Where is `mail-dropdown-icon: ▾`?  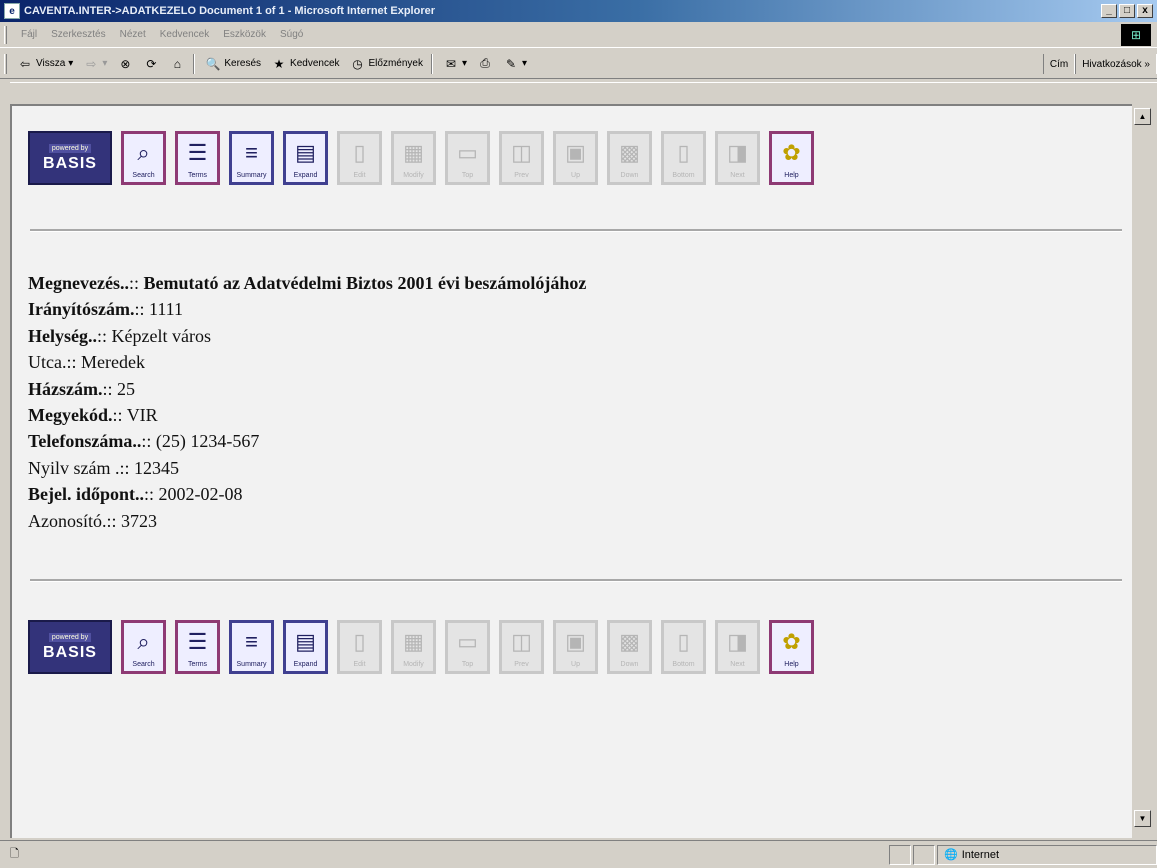 mail-dropdown-icon: ▾ is located at coordinates (464, 63).